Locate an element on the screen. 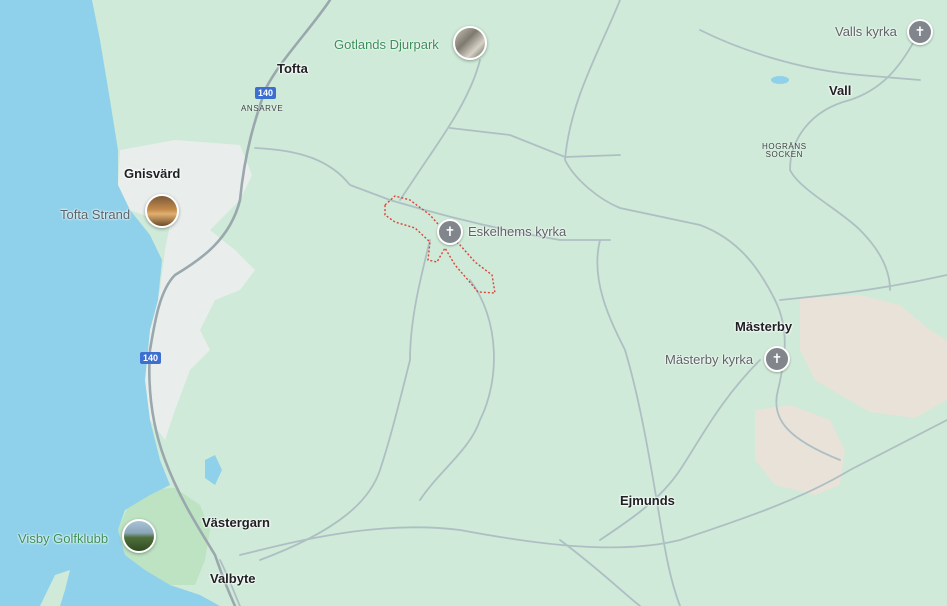 Image resolution: width=947 pixels, height=606 pixels. place-label-valbyte: Valbyte is located at coordinates (233, 578).